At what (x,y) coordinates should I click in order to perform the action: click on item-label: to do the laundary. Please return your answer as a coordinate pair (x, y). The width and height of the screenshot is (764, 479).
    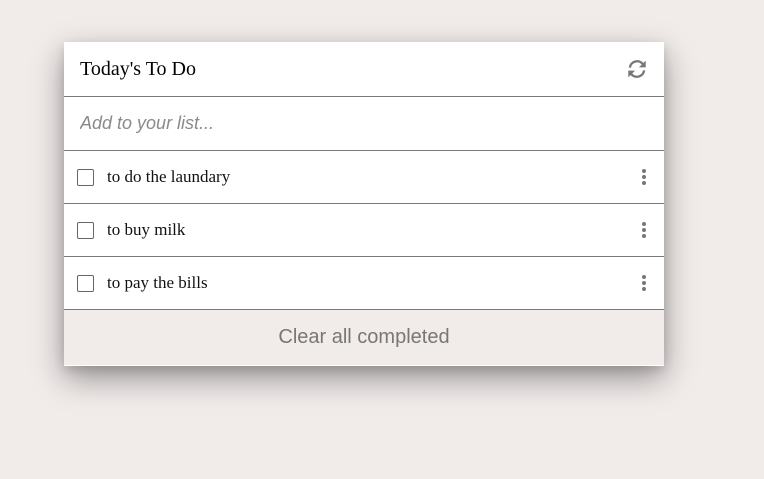
    Looking at the image, I should click on (169, 176).